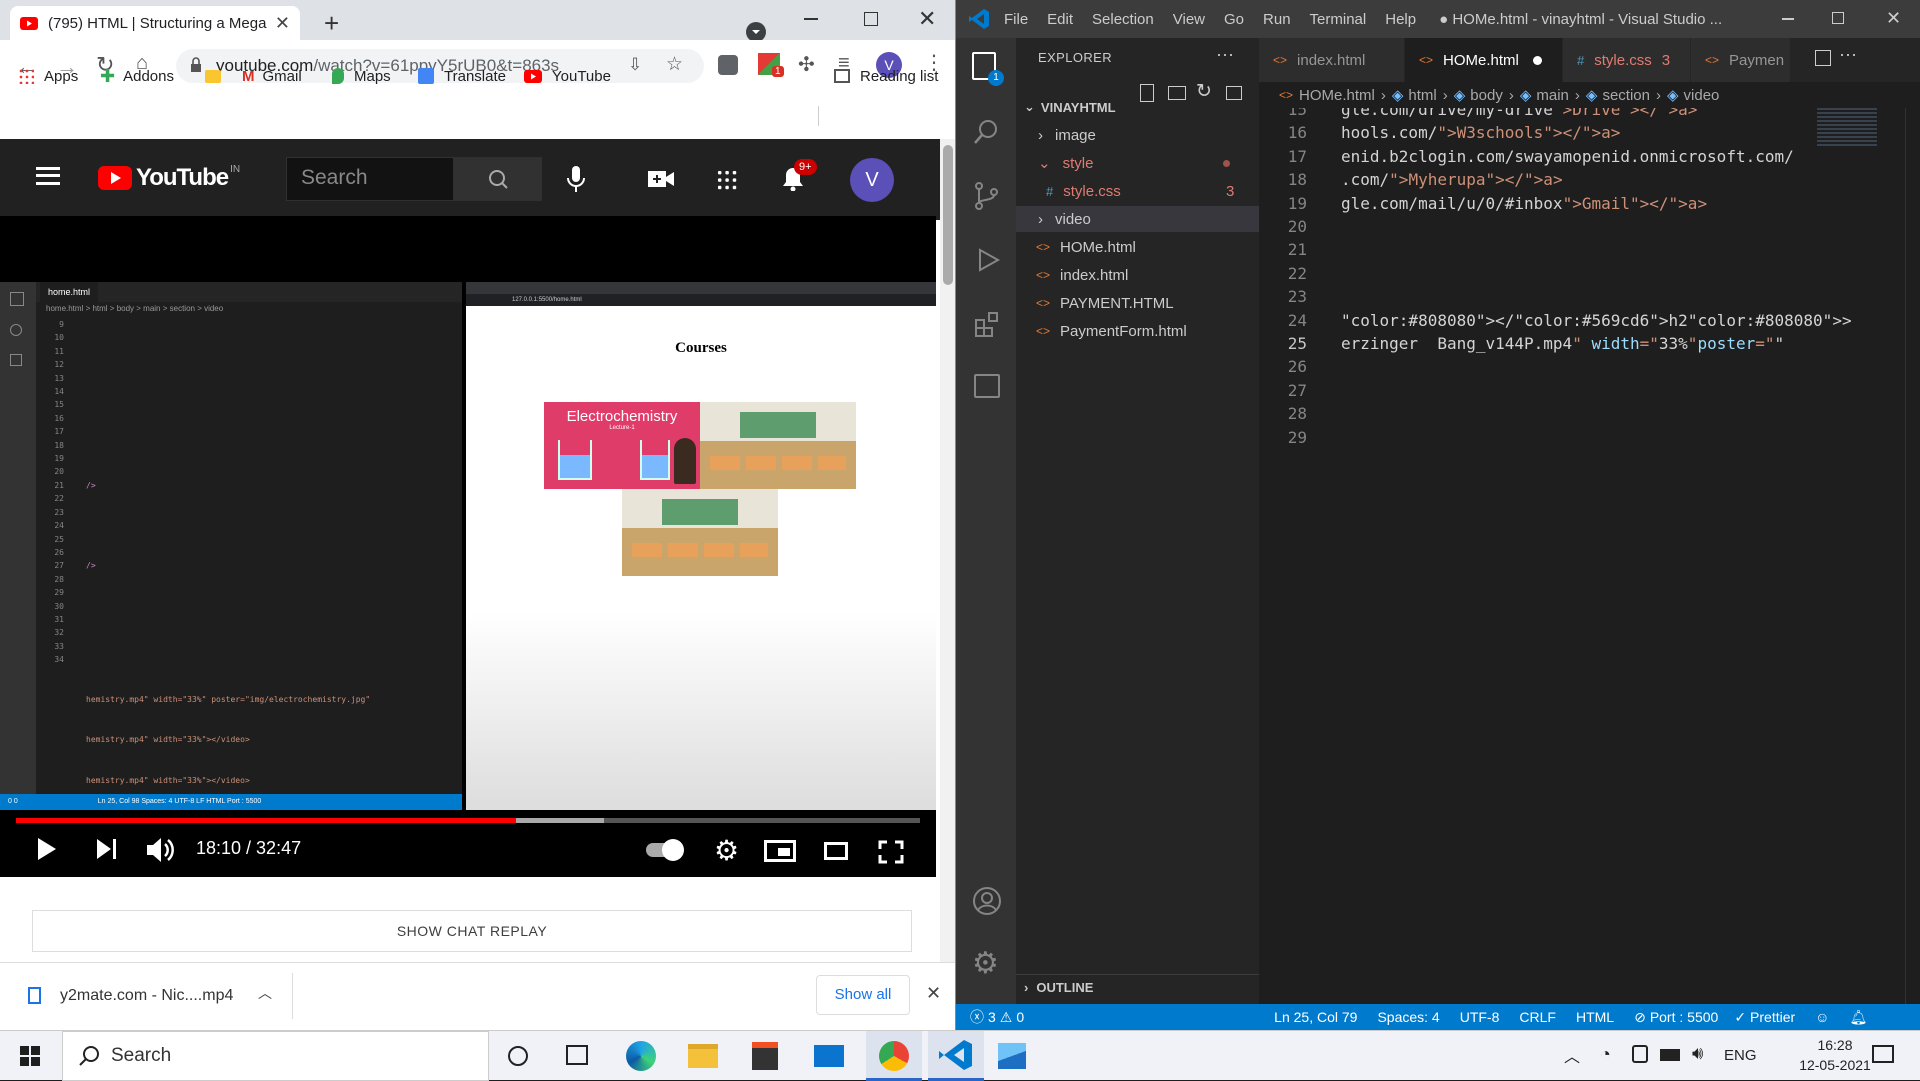  What do you see at coordinates (1595, 1017) in the screenshot?
I see `language-mode: HTML` at bounding box center [1595, 1017].